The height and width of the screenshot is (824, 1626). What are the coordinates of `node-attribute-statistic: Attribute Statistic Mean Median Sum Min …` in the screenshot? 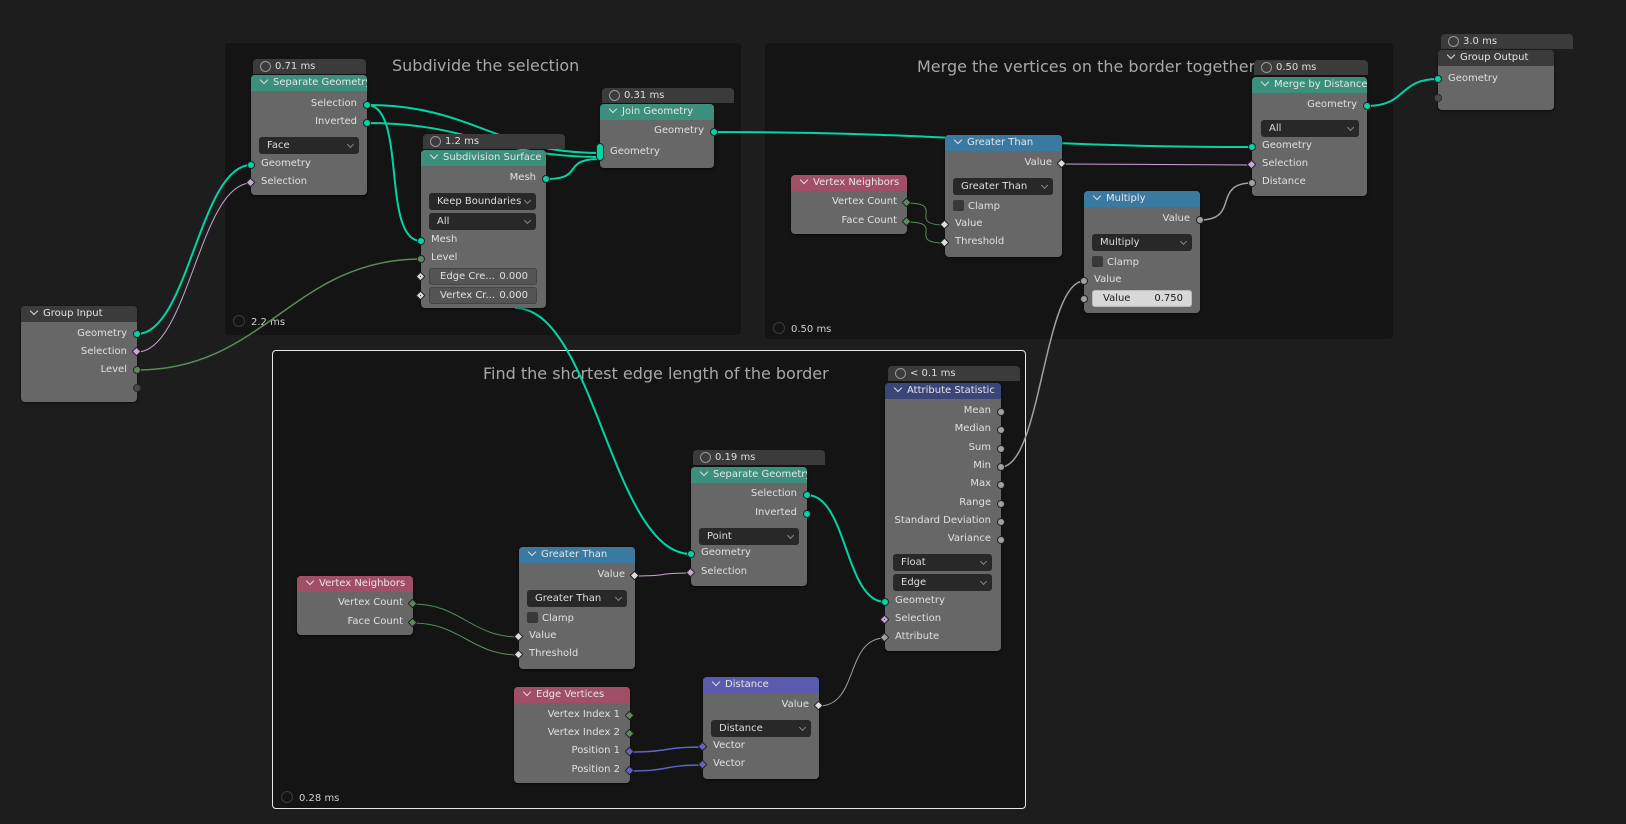 It's located at (942, 517).